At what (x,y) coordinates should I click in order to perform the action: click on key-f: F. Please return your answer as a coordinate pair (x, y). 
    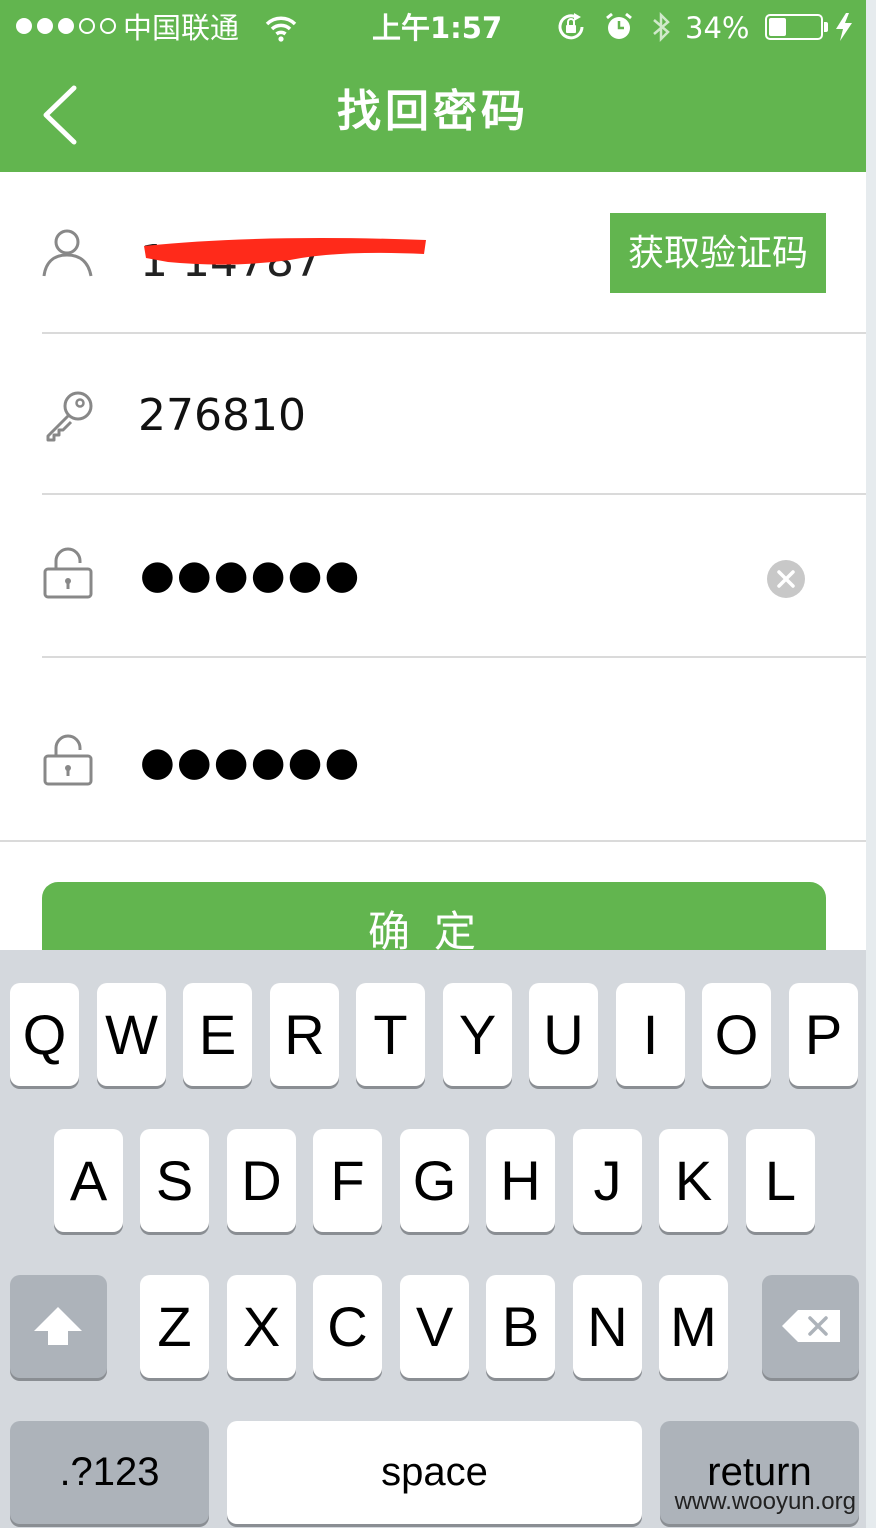
    Looking at the image, I should click on (347, 1180).